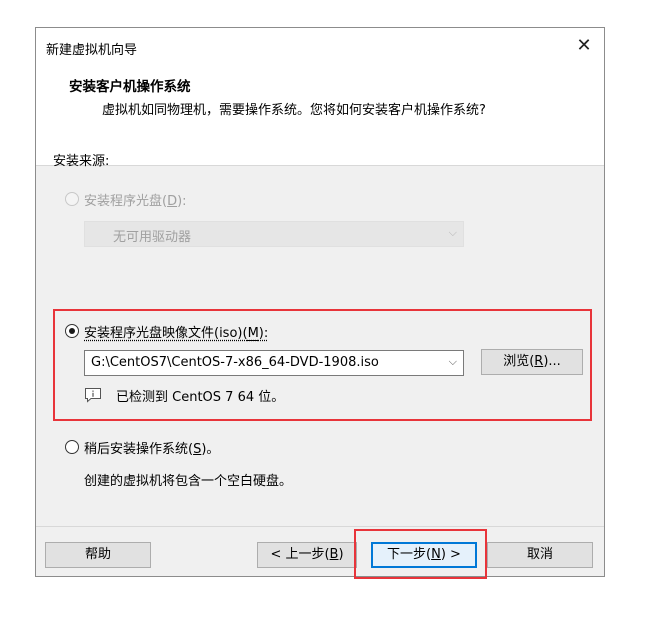 The image size is (658, 619). I want to click on wizard-header: 安装客户机操作系统 虚拟机如同物理机，需要操作系统。您将如何安装客户机操作系统?, so click(320, 116).